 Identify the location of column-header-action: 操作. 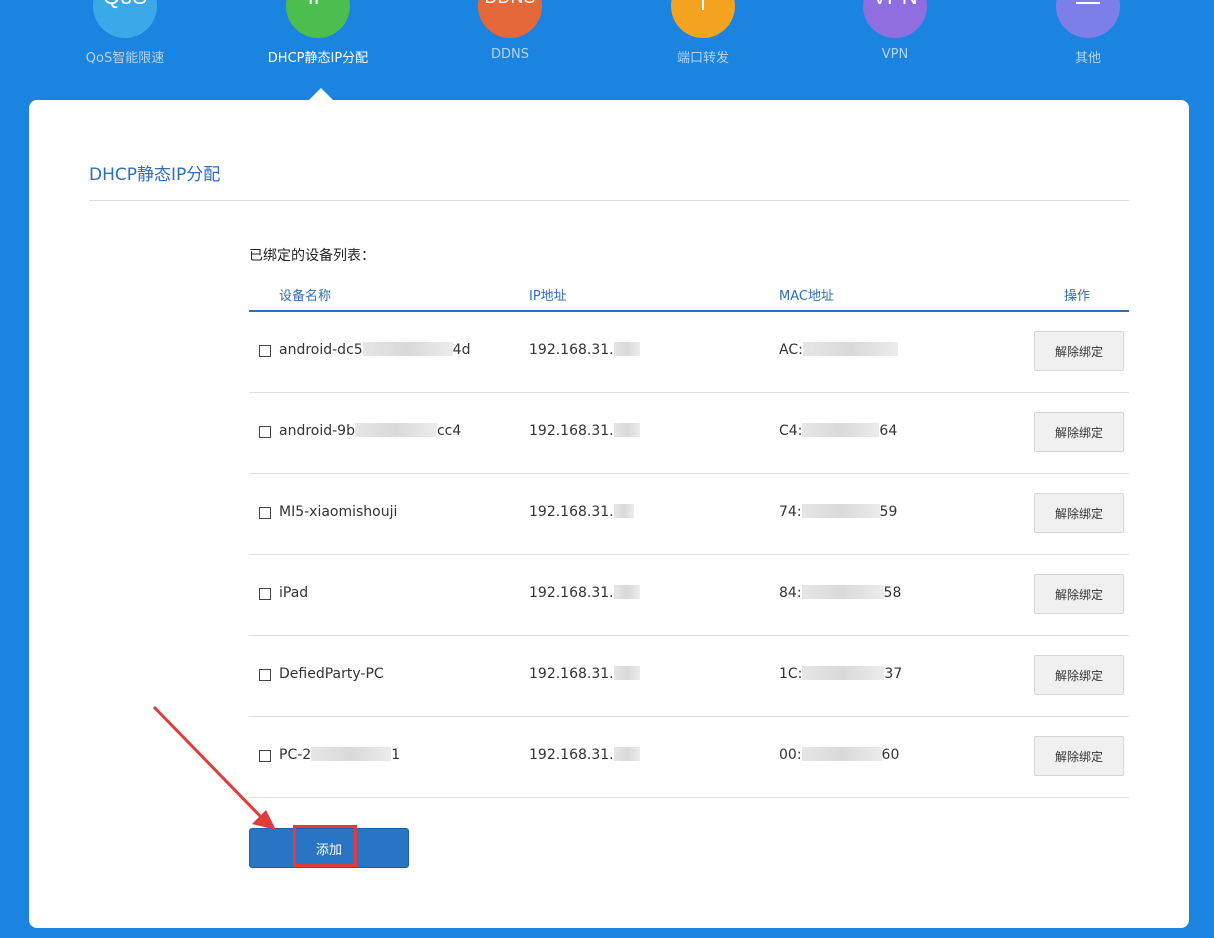
(1077, 296).